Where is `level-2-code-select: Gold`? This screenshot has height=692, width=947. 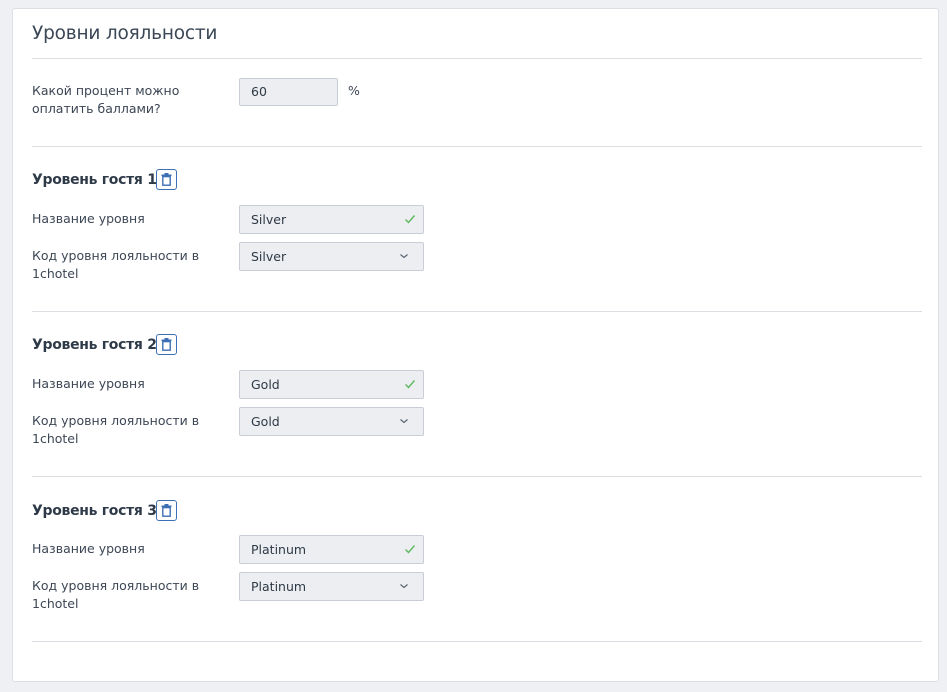
level-2-code-select: Gold is located at coordinates (331, 421).